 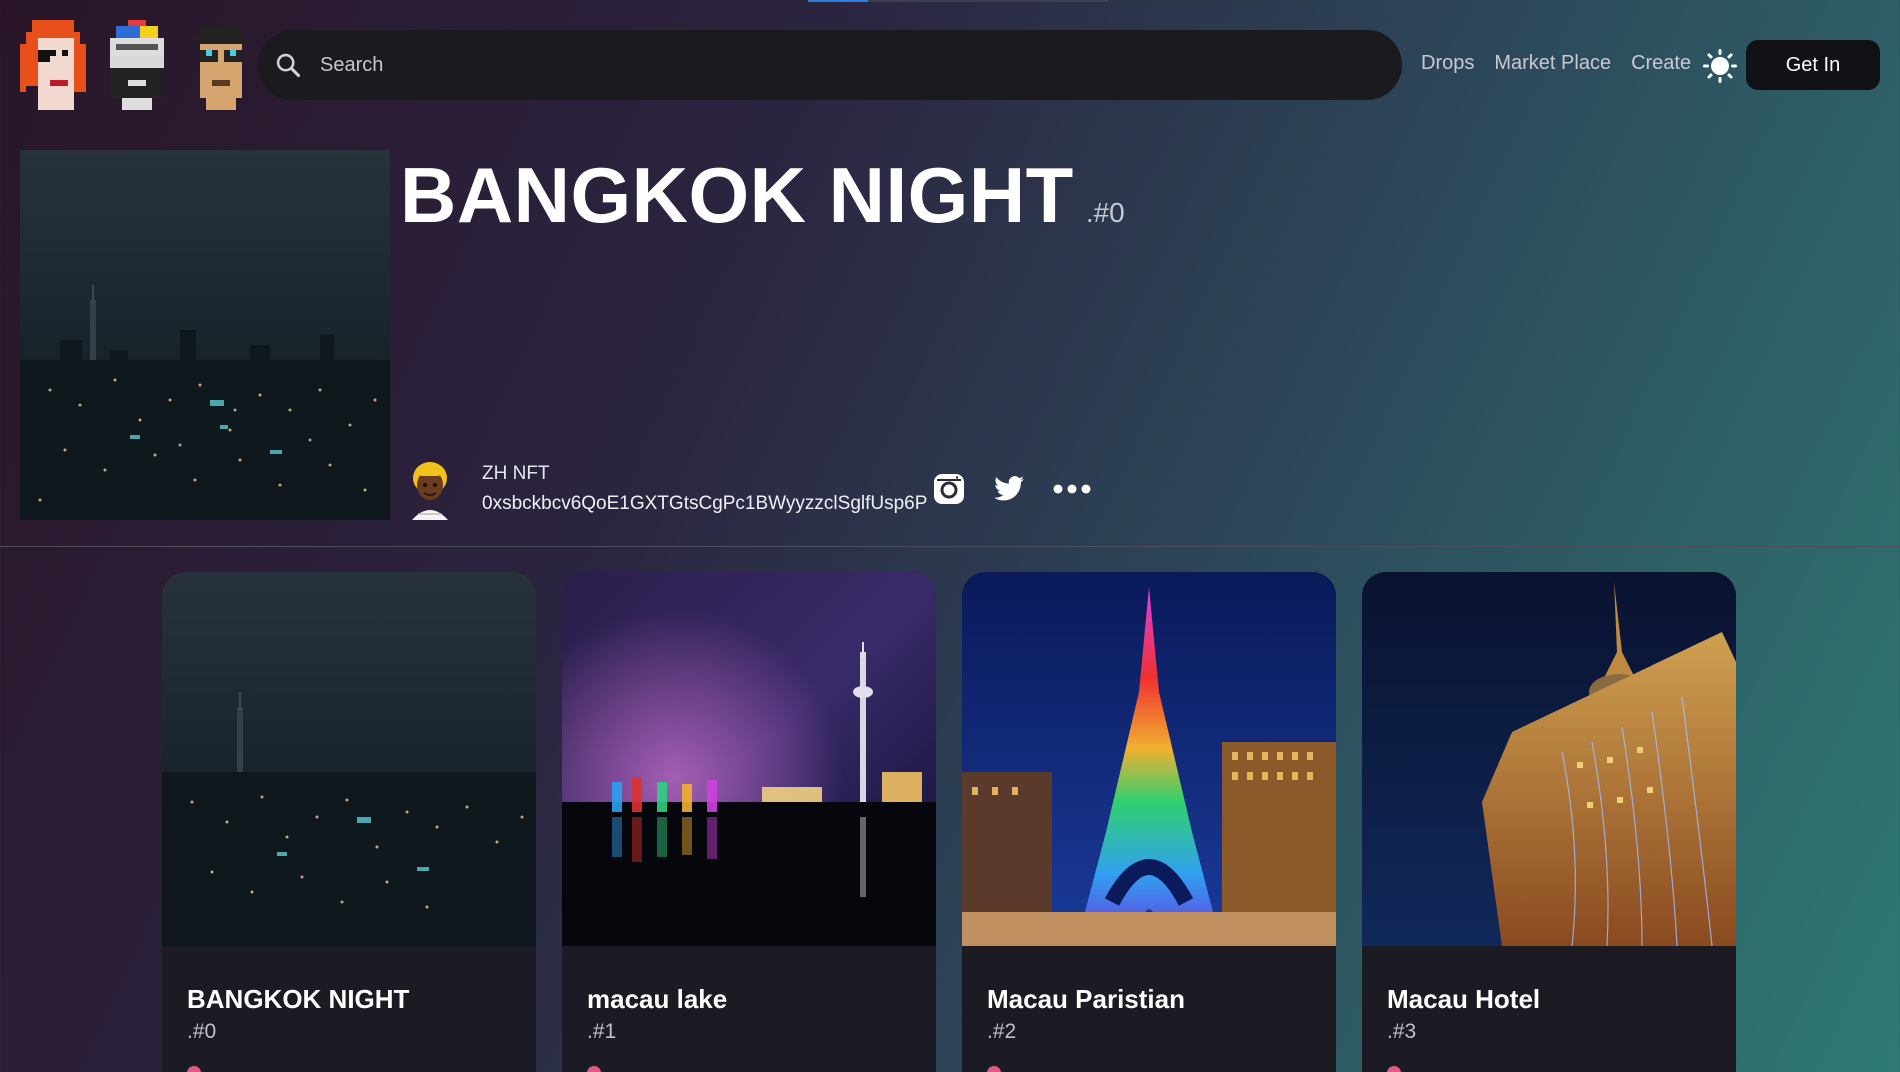 I want to click on social-links, so click(x=1012, y=489).